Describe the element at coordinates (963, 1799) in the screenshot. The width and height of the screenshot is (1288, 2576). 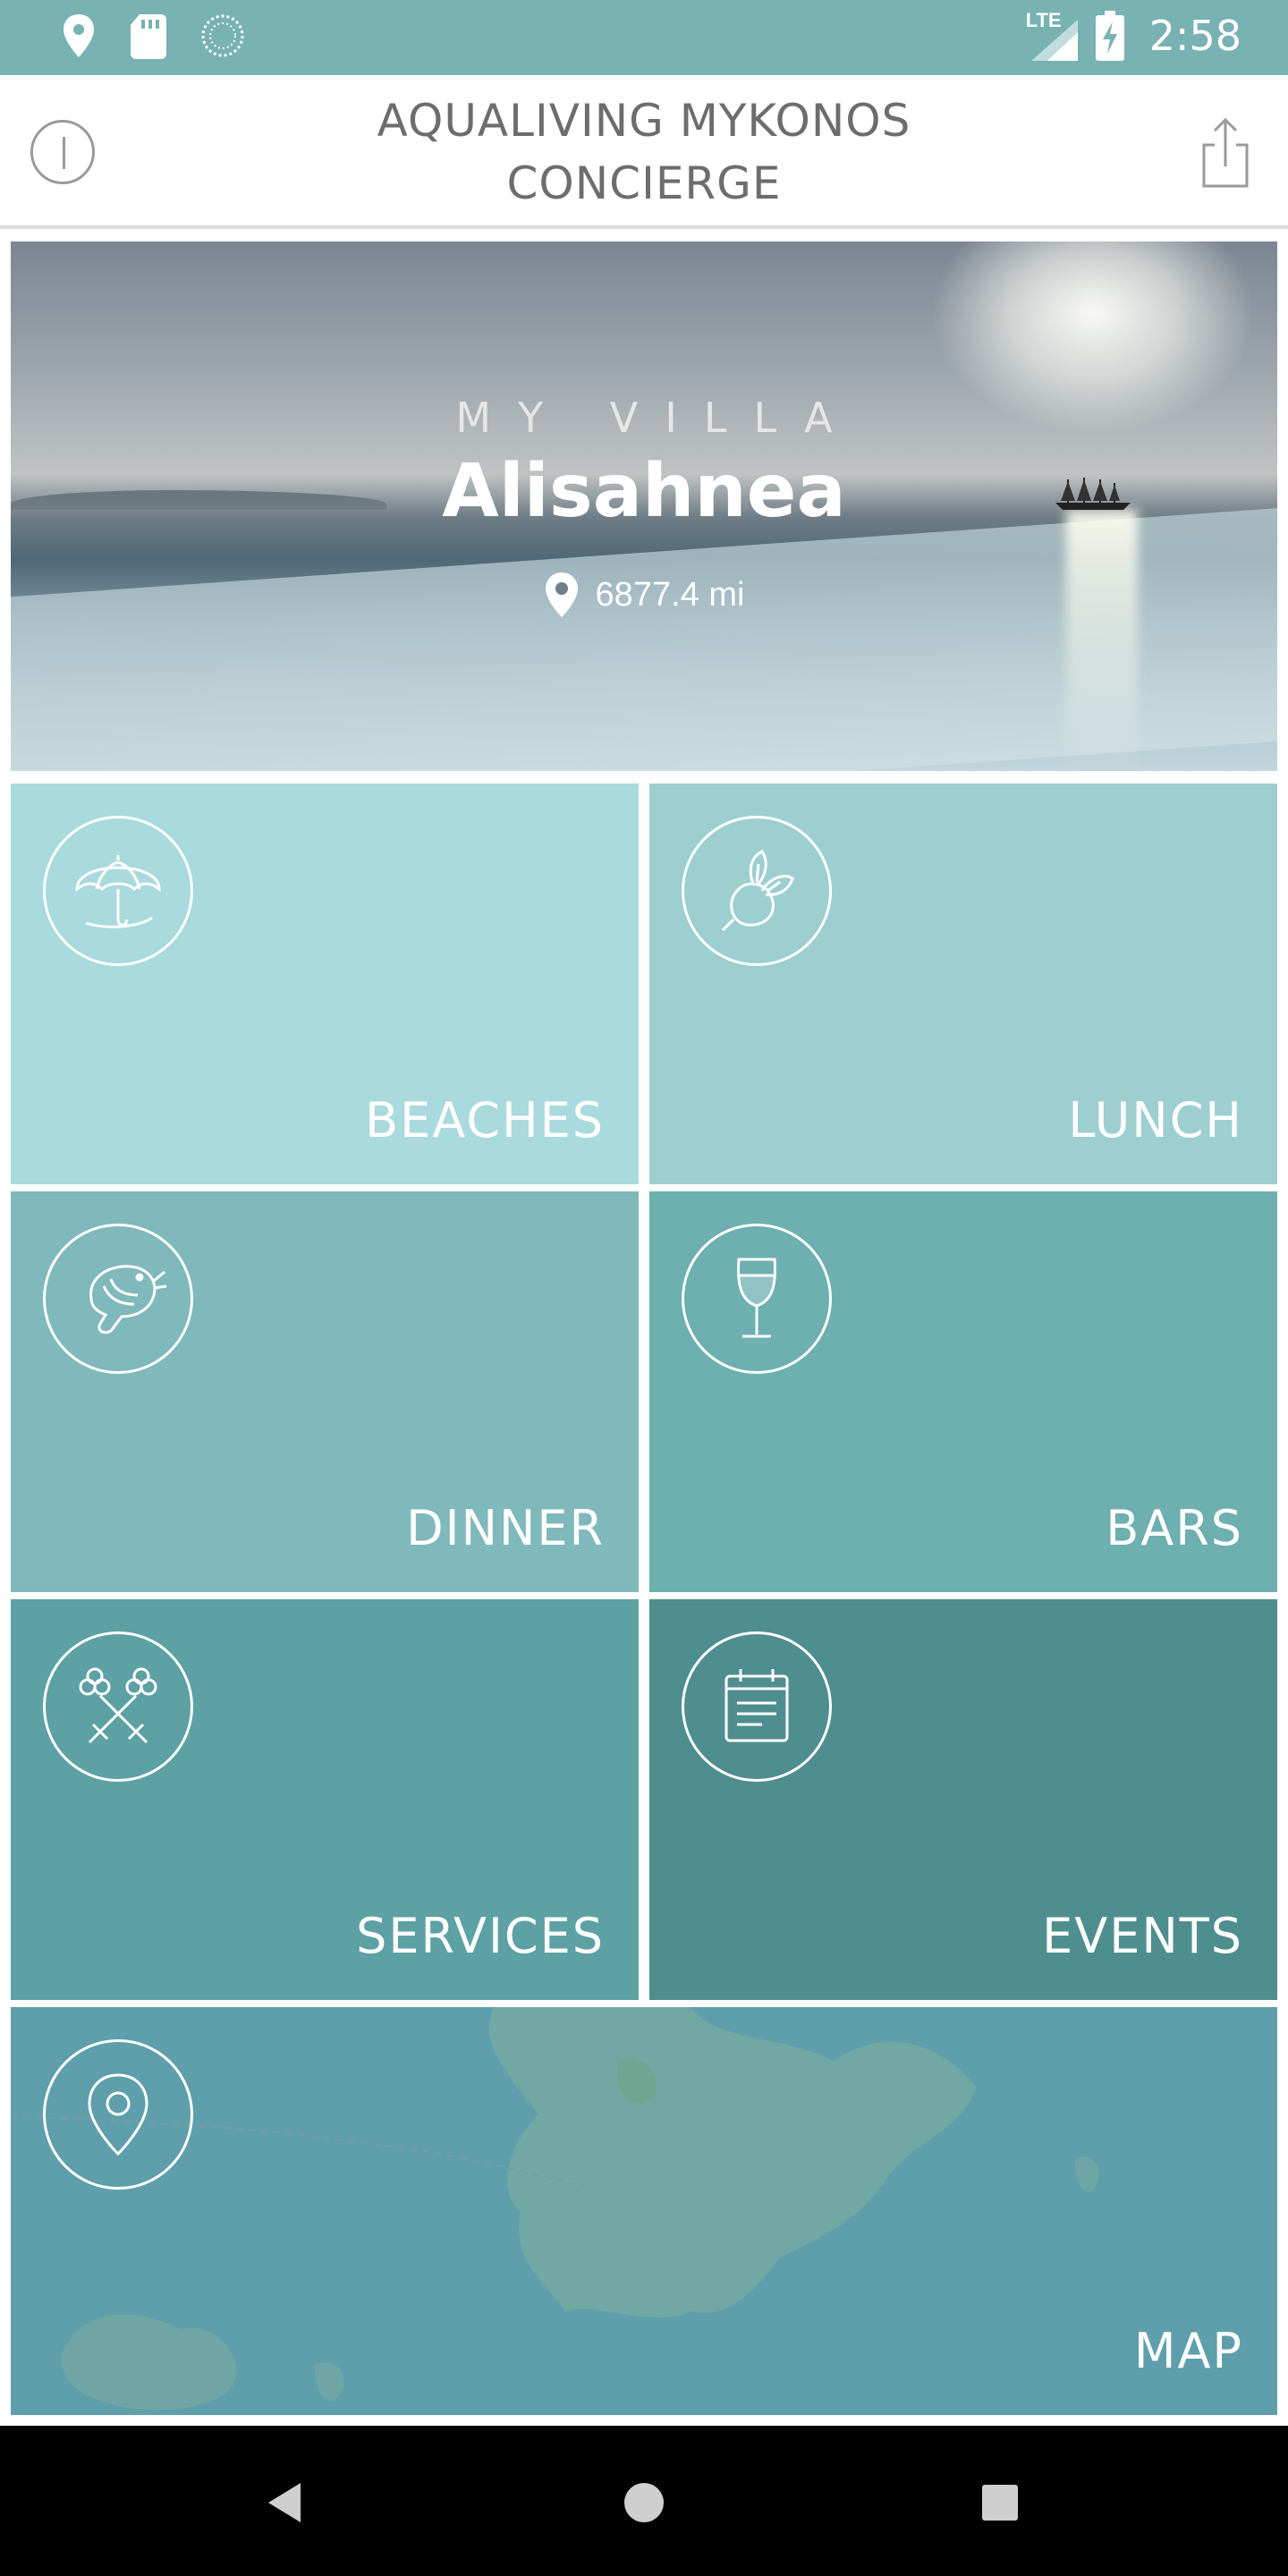
I see `tile-events: EVENTS` at that location.